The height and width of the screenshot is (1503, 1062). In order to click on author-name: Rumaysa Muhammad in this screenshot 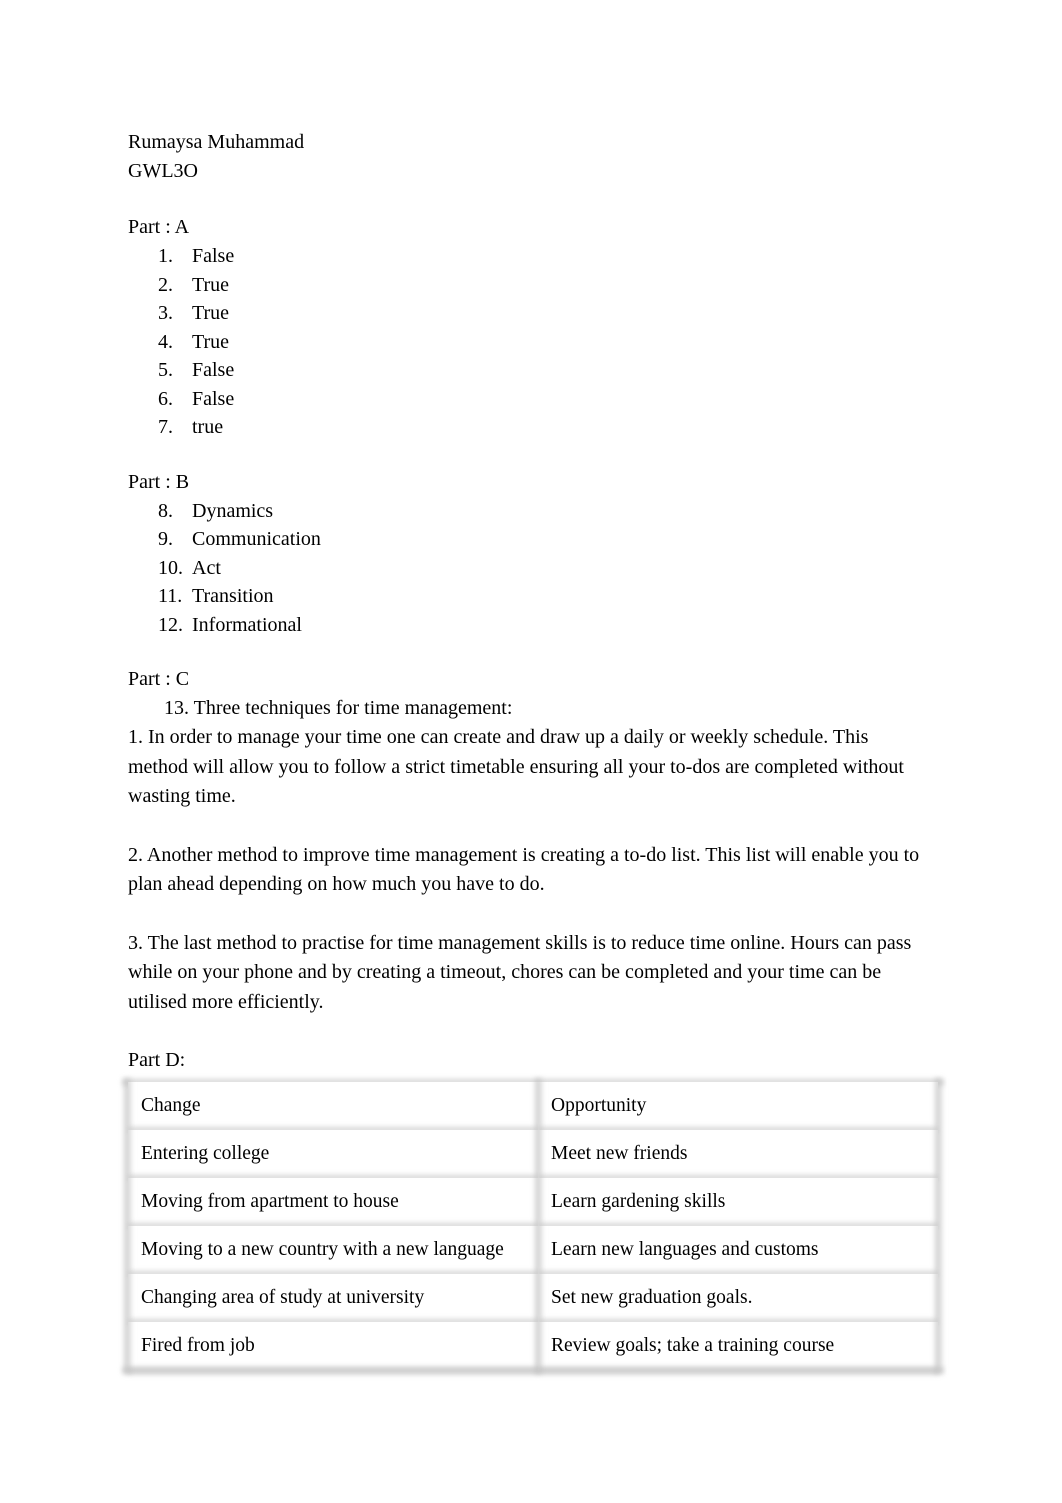, I will do `click(216, 142)`.